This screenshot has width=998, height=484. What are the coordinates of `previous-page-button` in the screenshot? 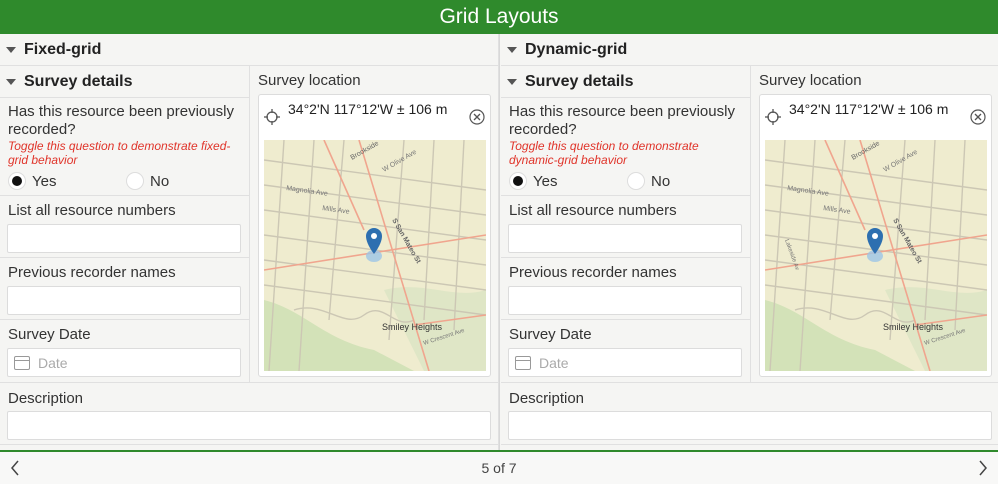 It's located at (15, 468).